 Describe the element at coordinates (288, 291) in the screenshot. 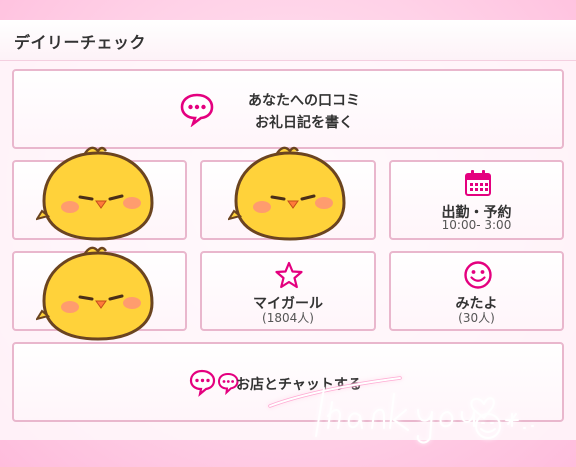

I see `my-girl-button: マイガール (1804人)` at that location.